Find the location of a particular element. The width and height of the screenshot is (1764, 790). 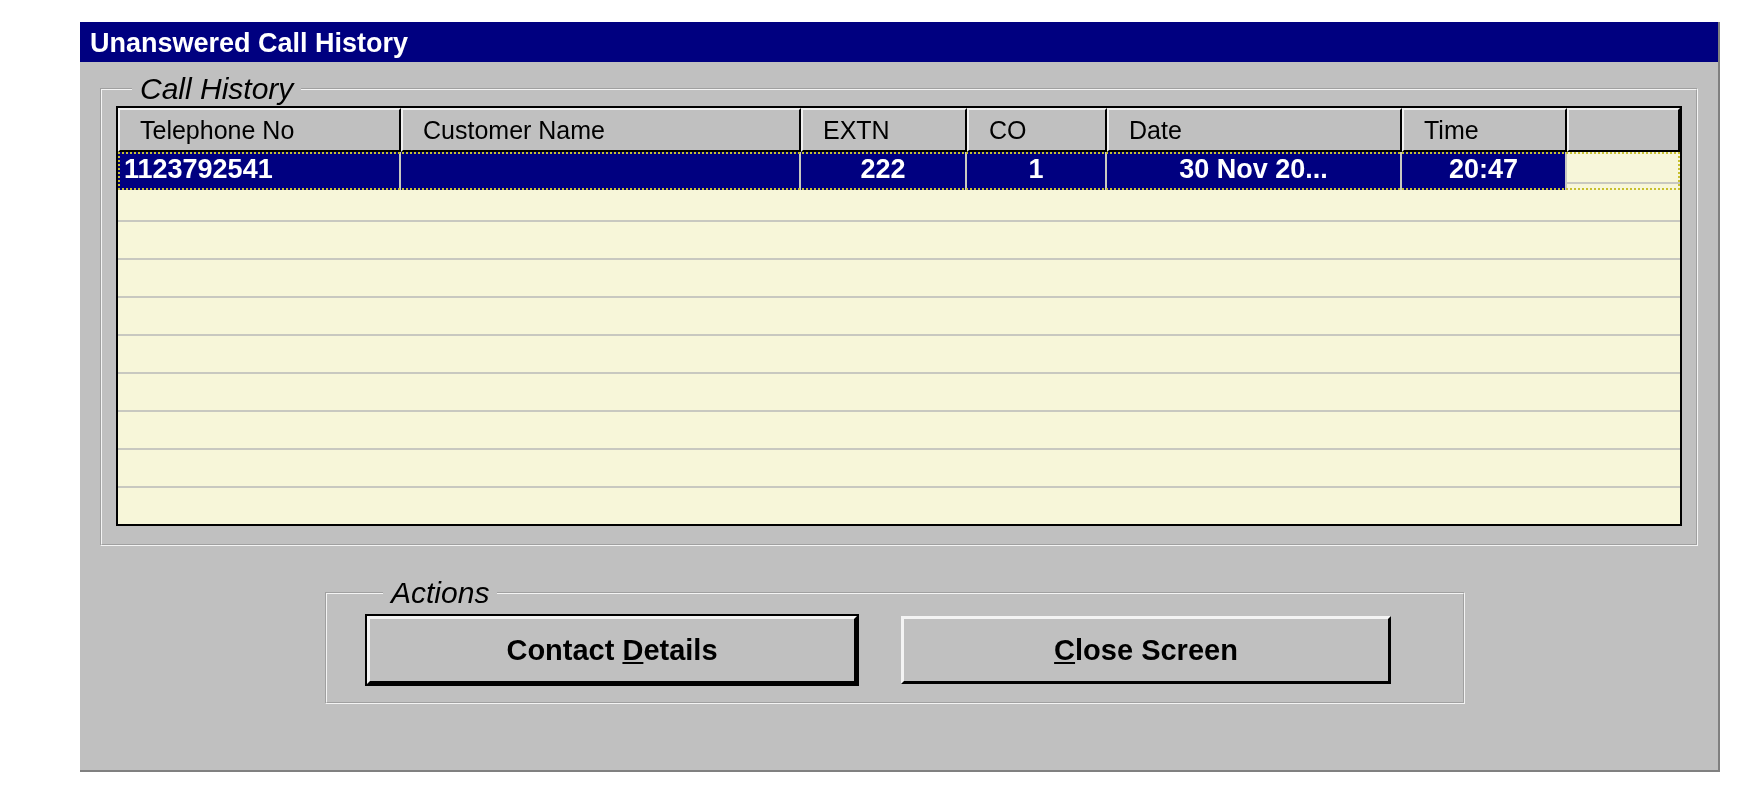

column-header: Customer Name is located at coordinates (601, 130).